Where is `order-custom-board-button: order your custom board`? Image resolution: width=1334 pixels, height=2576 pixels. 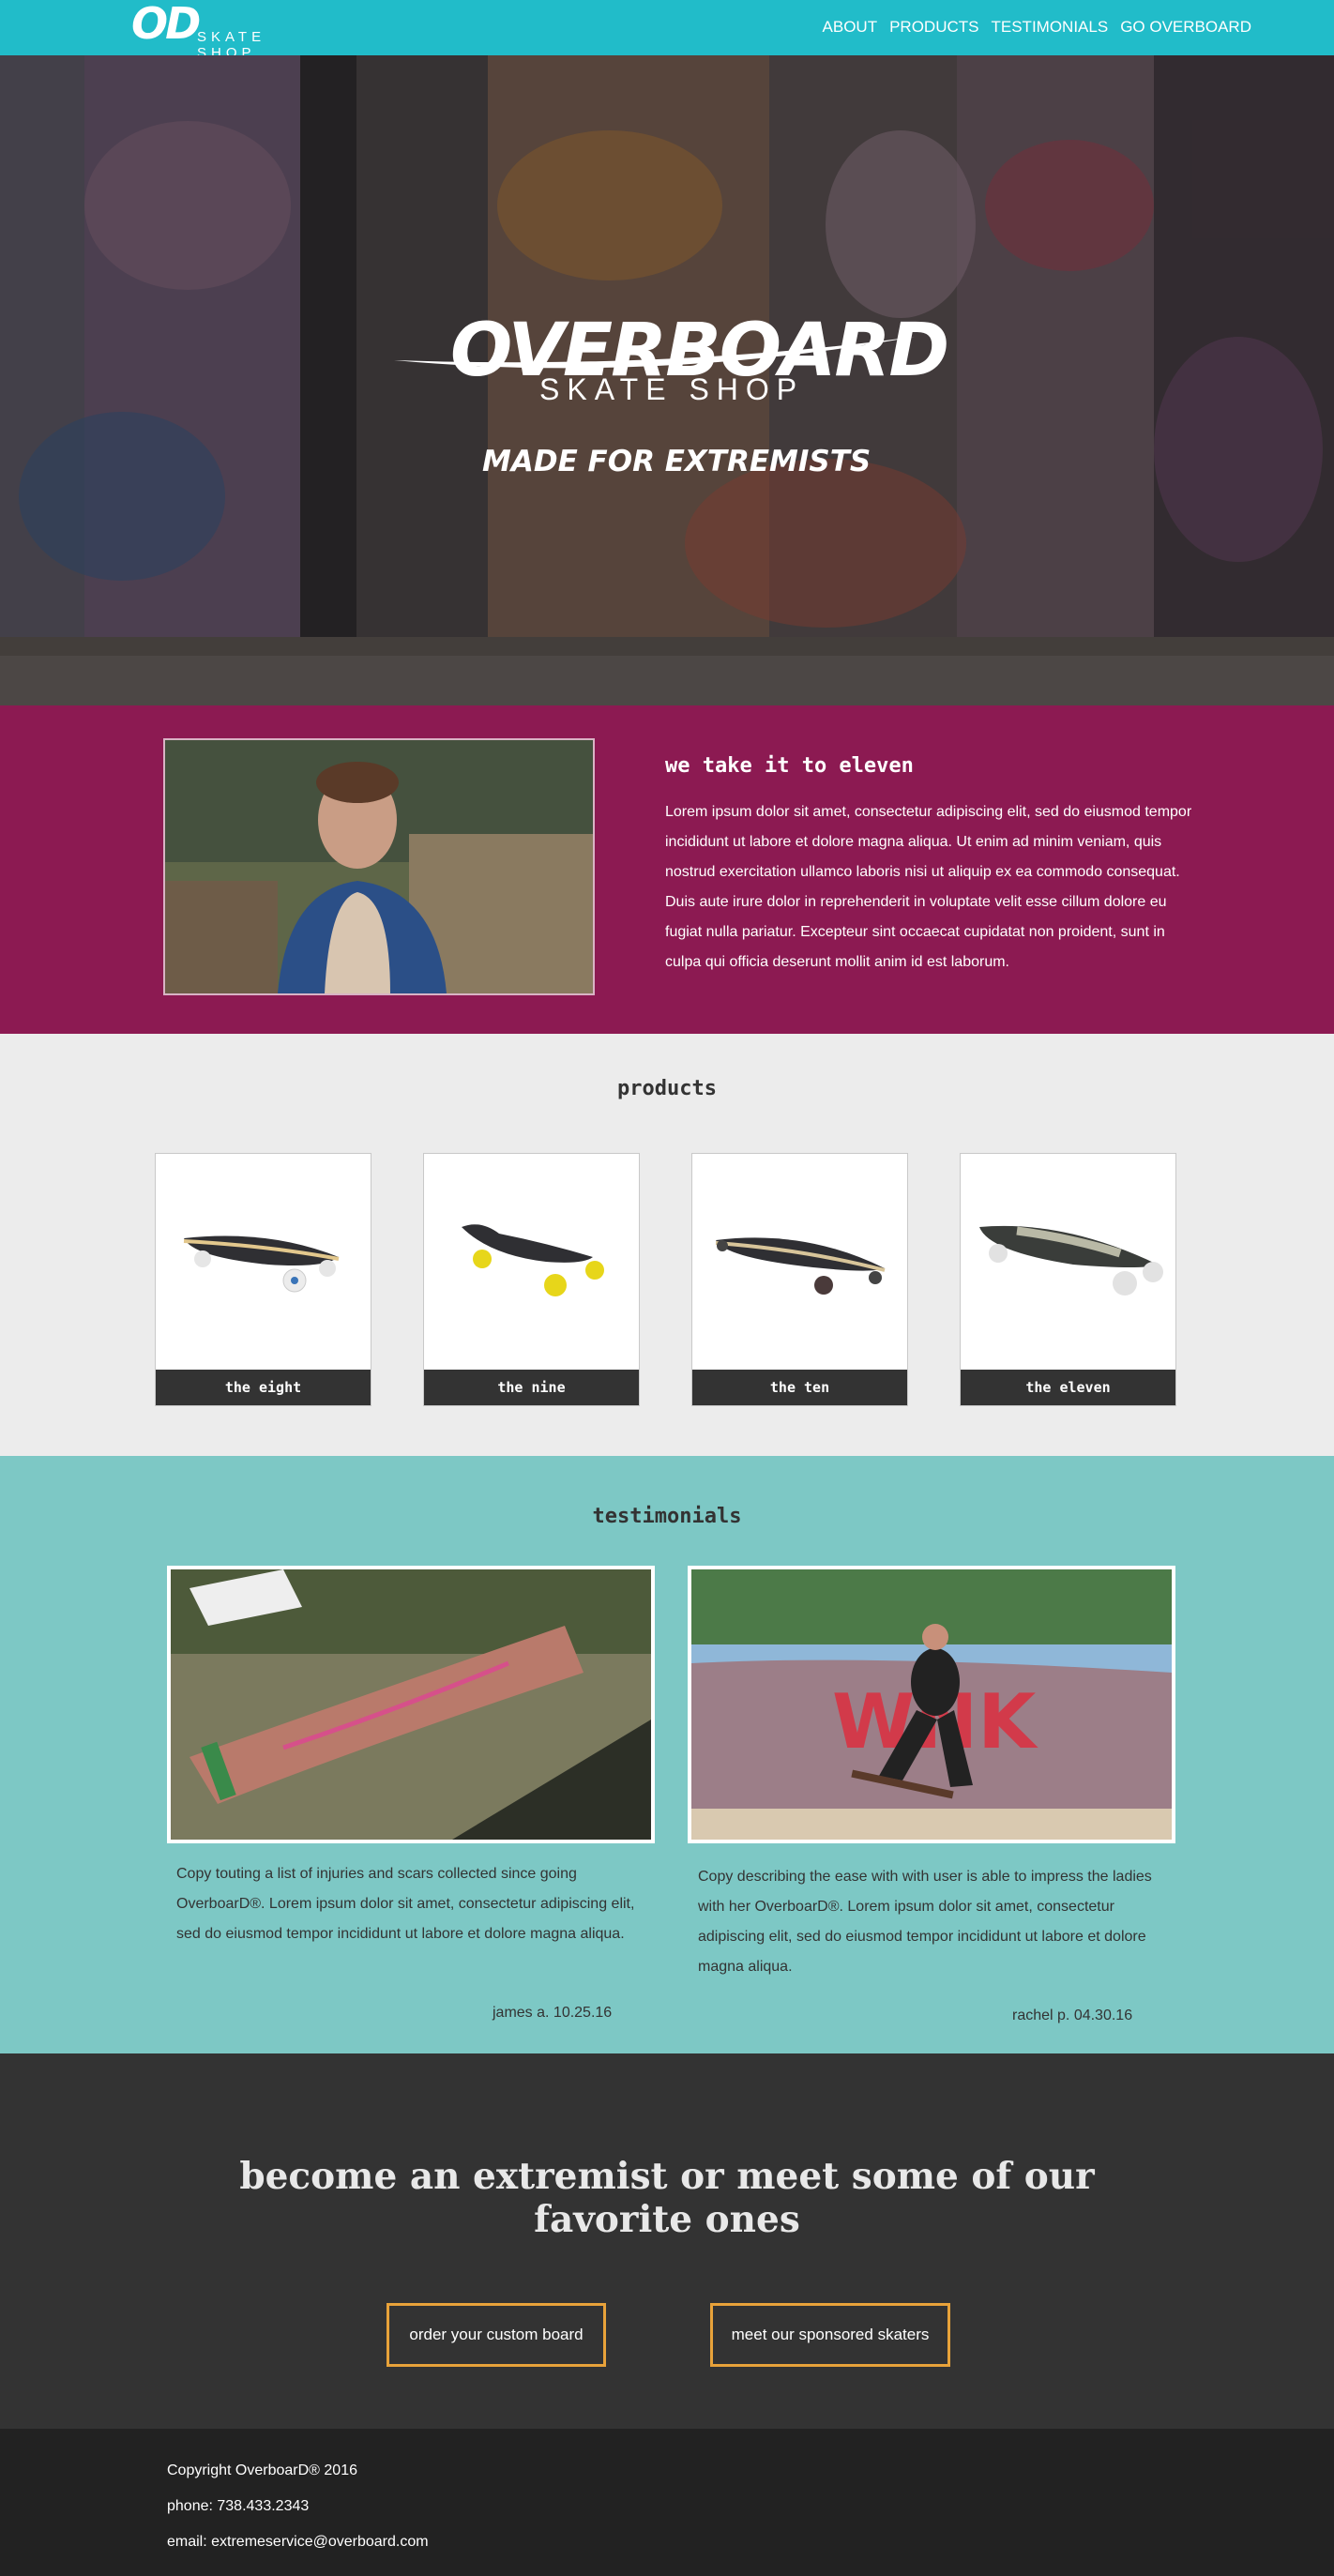 order-custom-board-button: order your custom board is located at coordinates (497, 2335).